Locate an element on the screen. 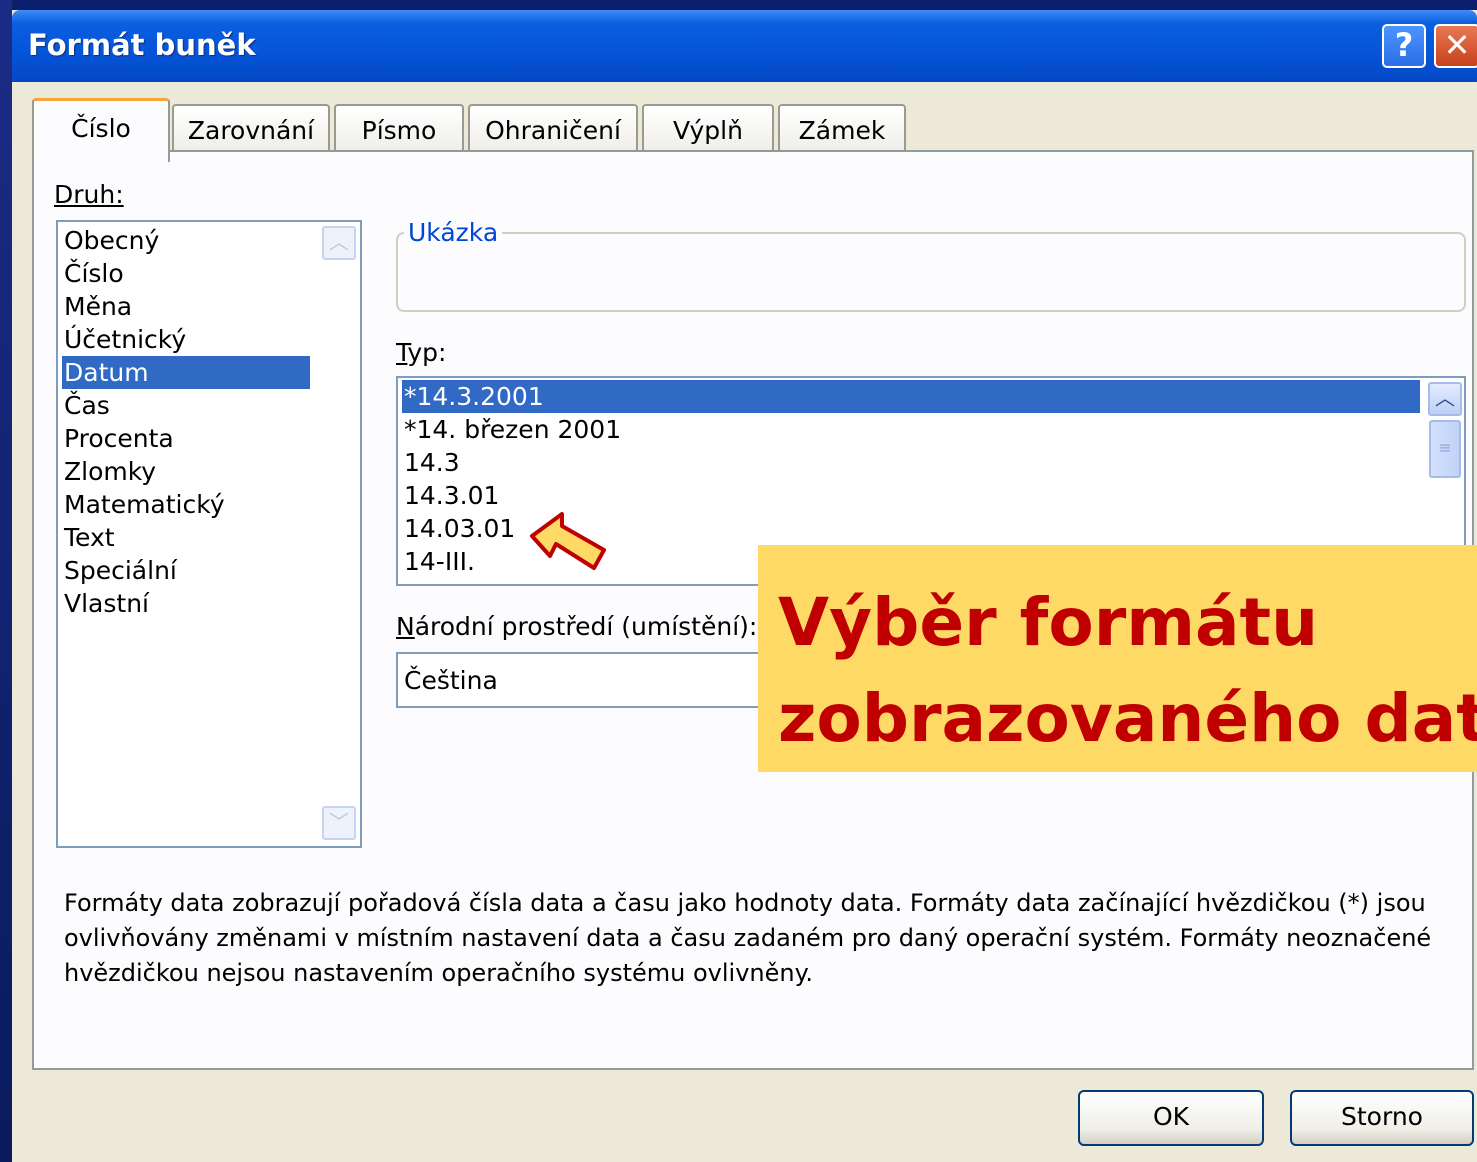 This screenshot has height=1162, width=1477. tab-cislo: Číslo is located at coordinates (101, 130).